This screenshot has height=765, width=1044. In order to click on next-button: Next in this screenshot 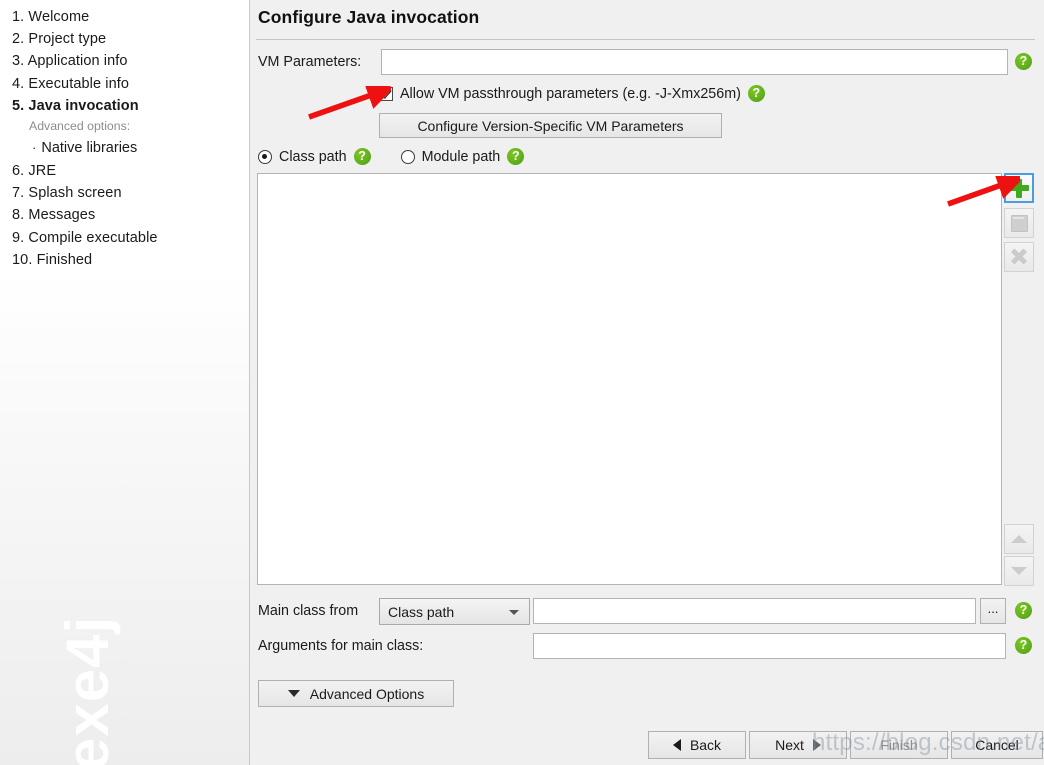, I will do `click(798, 745)`.